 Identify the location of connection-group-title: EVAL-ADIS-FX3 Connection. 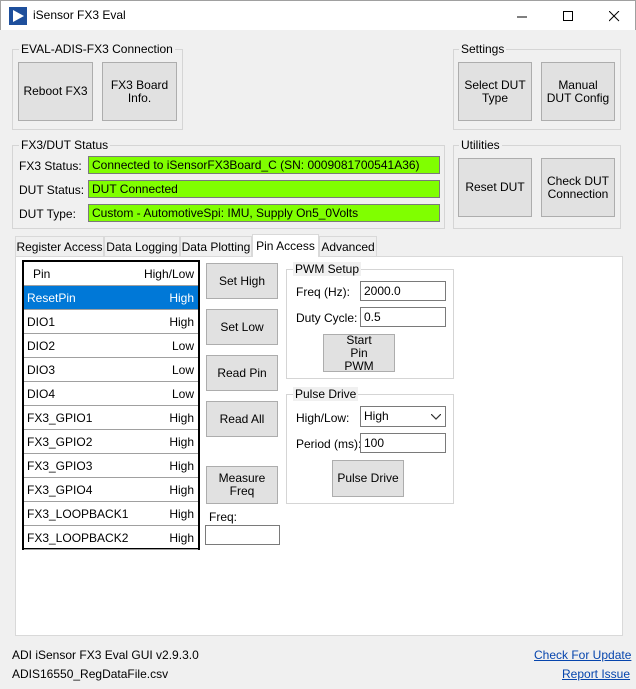
(97, 49).